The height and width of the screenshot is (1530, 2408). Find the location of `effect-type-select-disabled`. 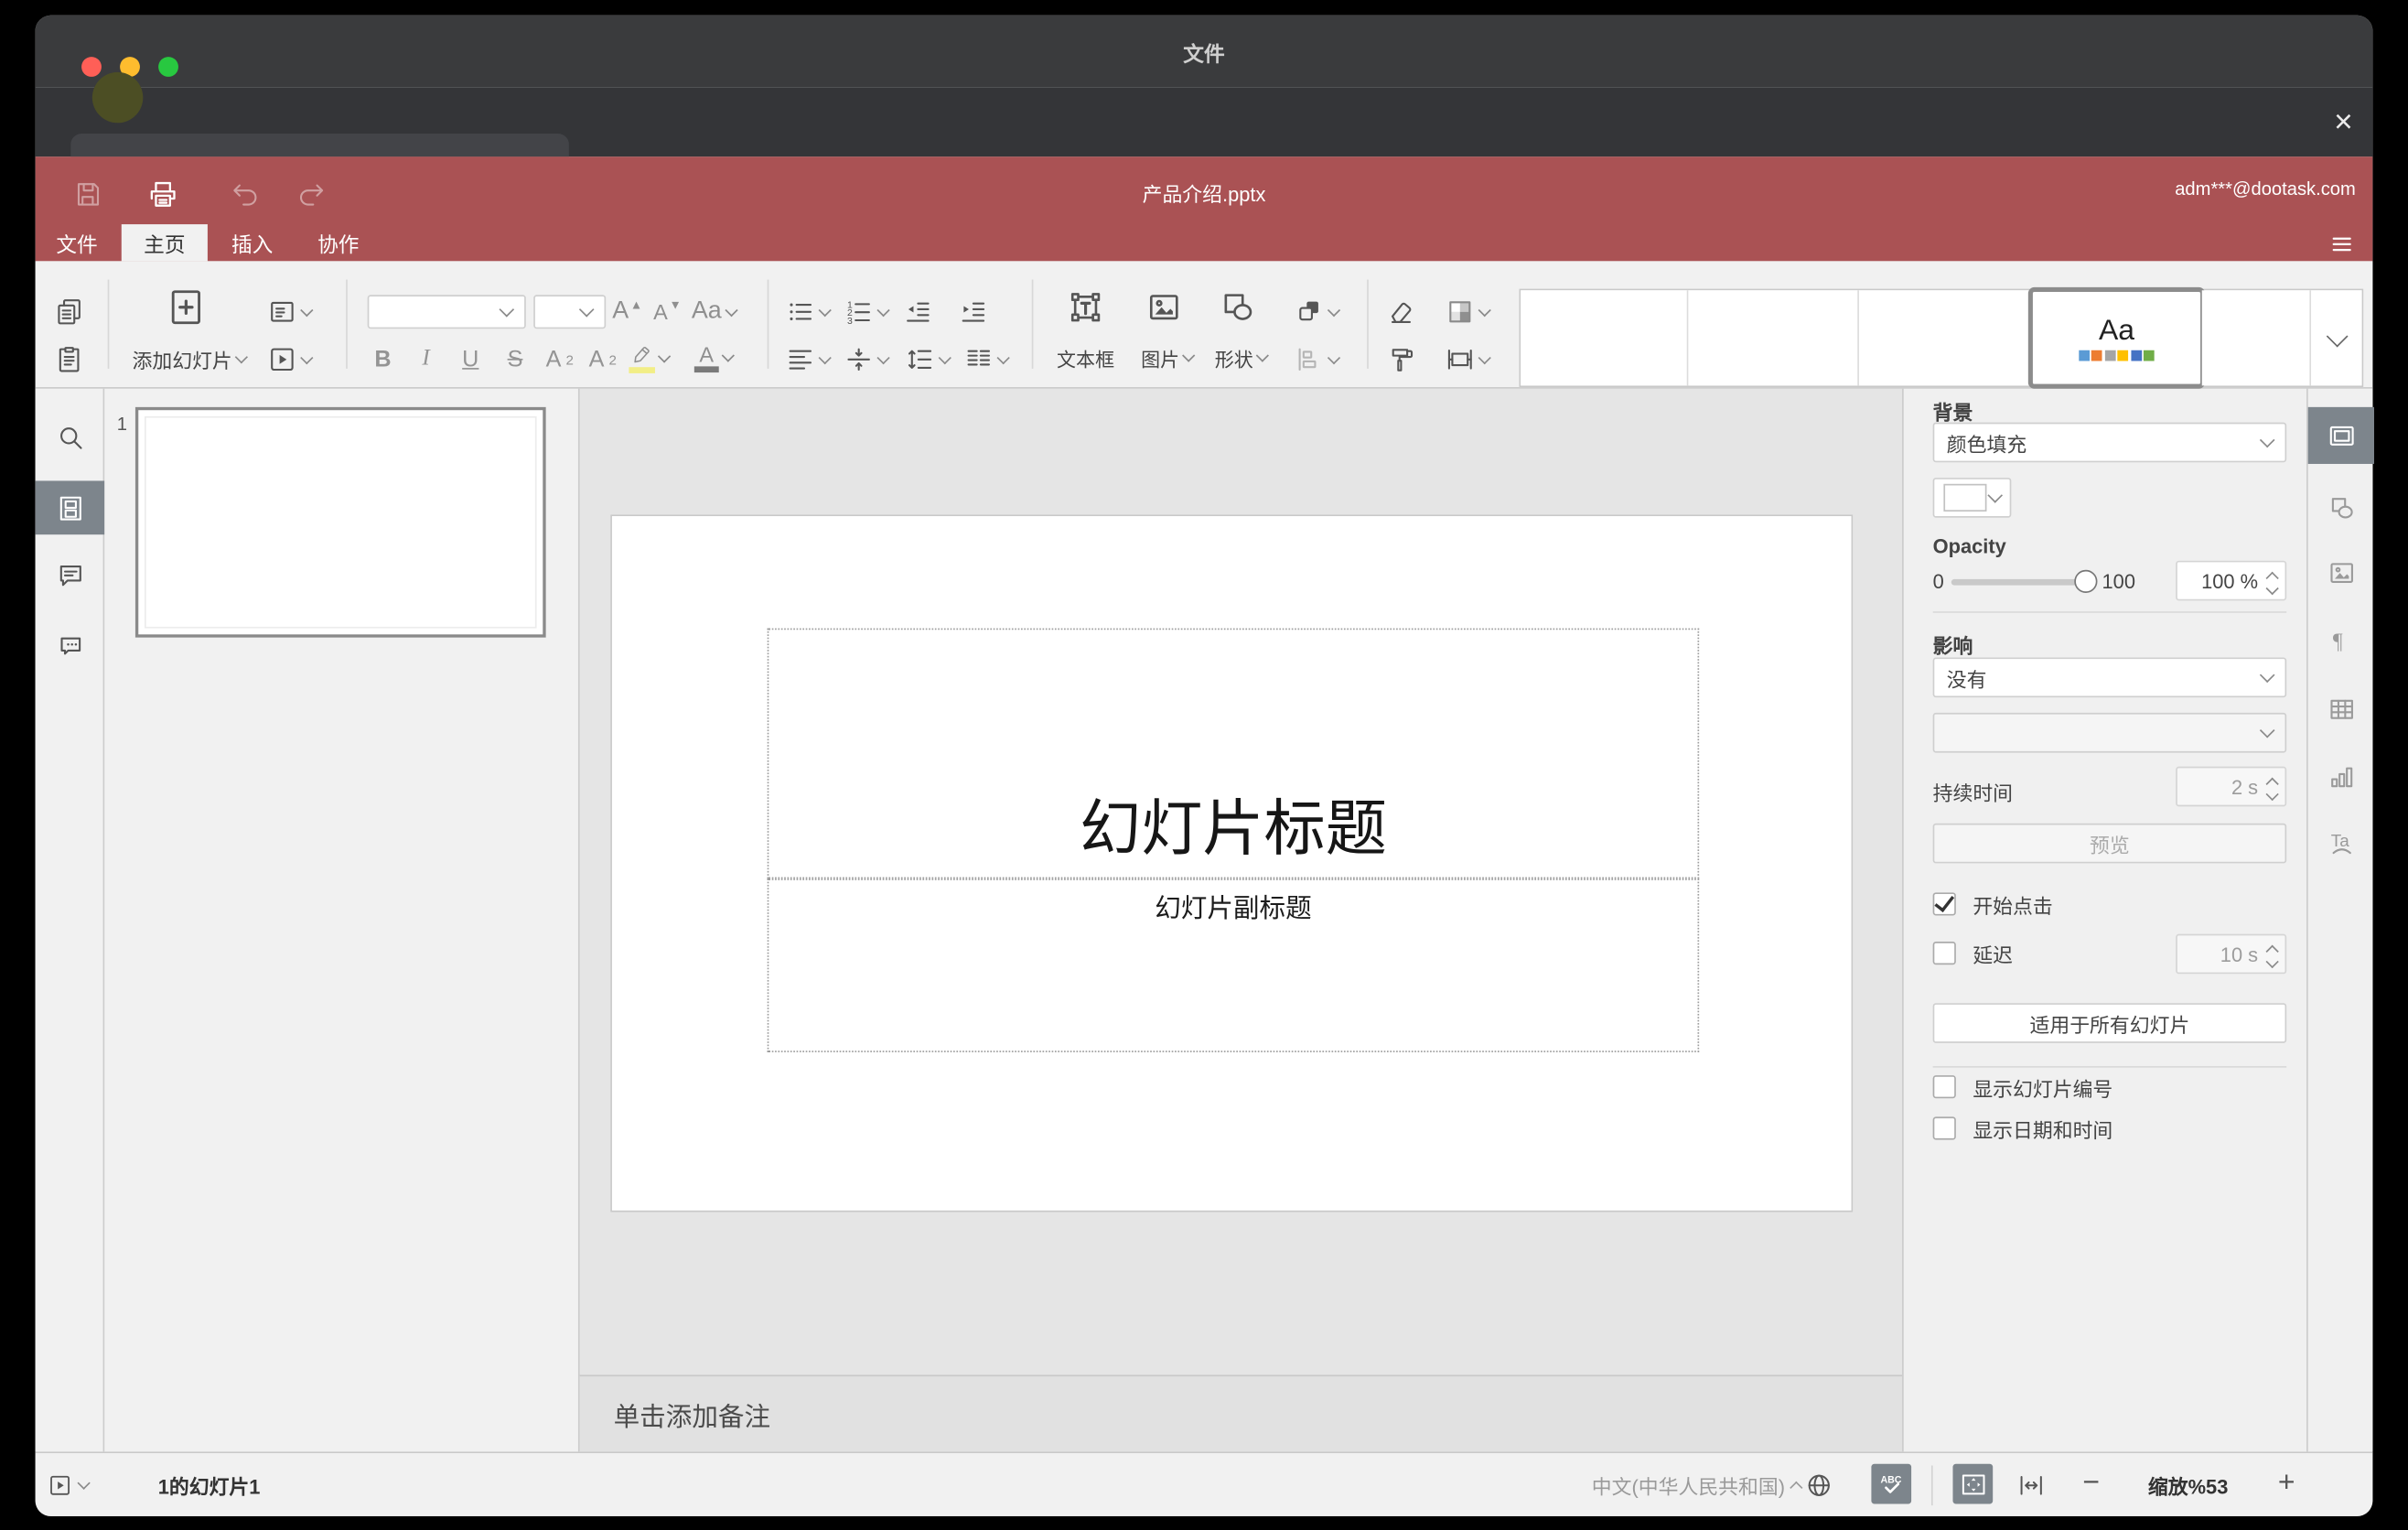

effect-type-select-disabled is located at coordinates (2109, 732).